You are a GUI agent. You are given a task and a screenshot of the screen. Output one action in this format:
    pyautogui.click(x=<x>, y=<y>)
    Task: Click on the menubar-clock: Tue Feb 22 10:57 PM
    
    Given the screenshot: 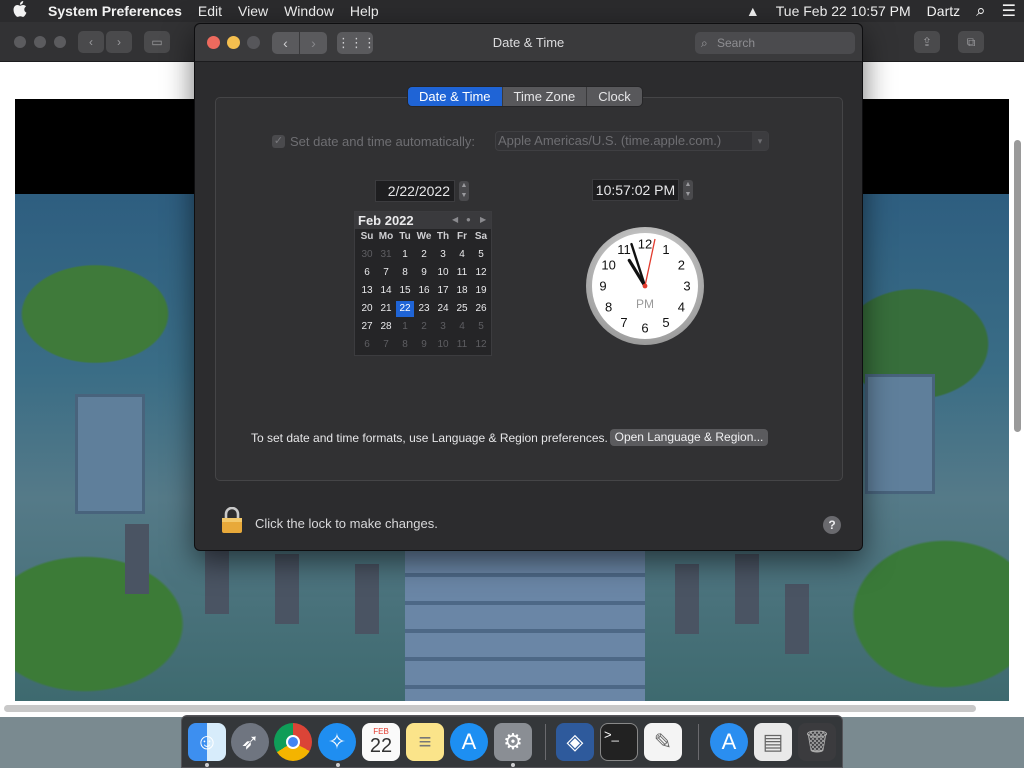 What is the action you would take?
    pyautogui.click(x=843, y=11)
    